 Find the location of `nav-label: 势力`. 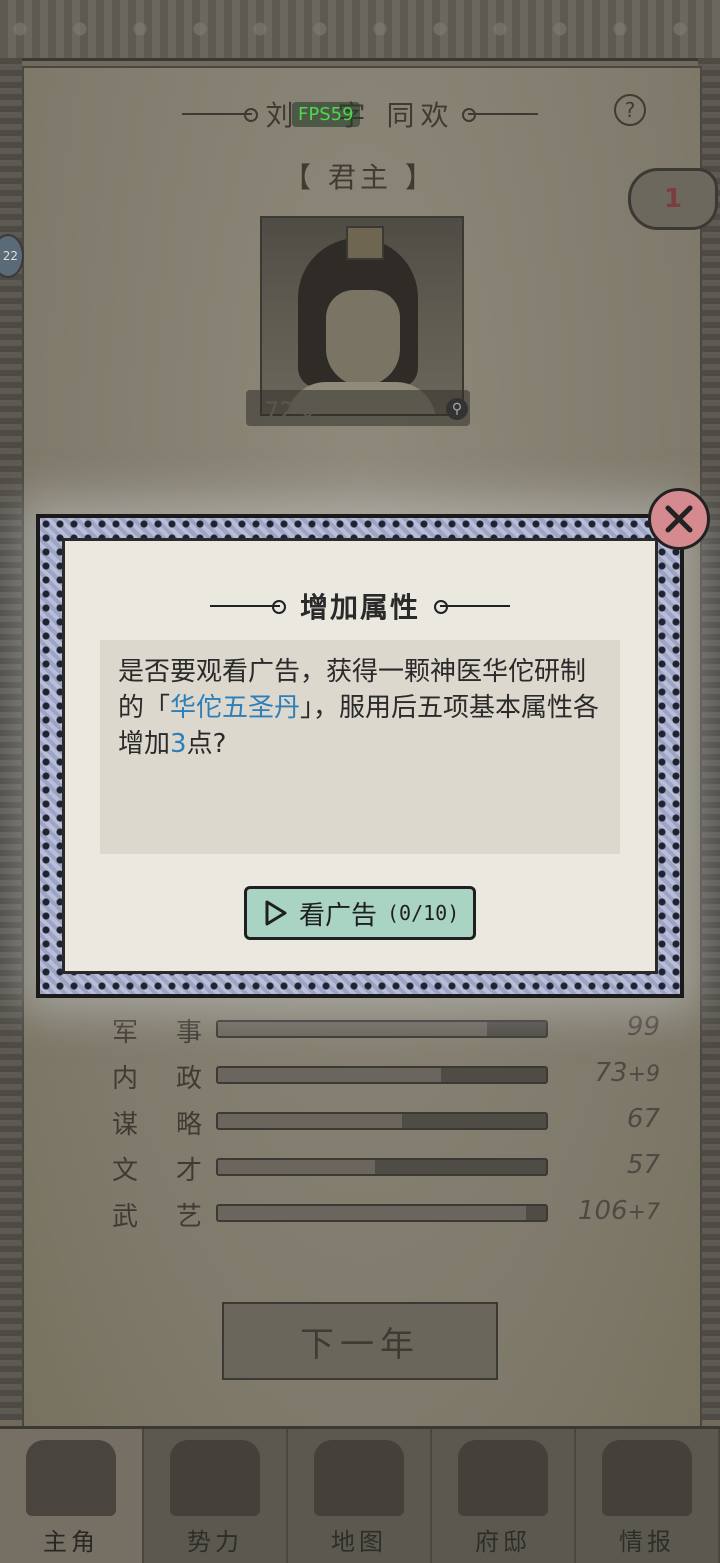

nav-label: 势力 is located at coordinates (215, 1542).